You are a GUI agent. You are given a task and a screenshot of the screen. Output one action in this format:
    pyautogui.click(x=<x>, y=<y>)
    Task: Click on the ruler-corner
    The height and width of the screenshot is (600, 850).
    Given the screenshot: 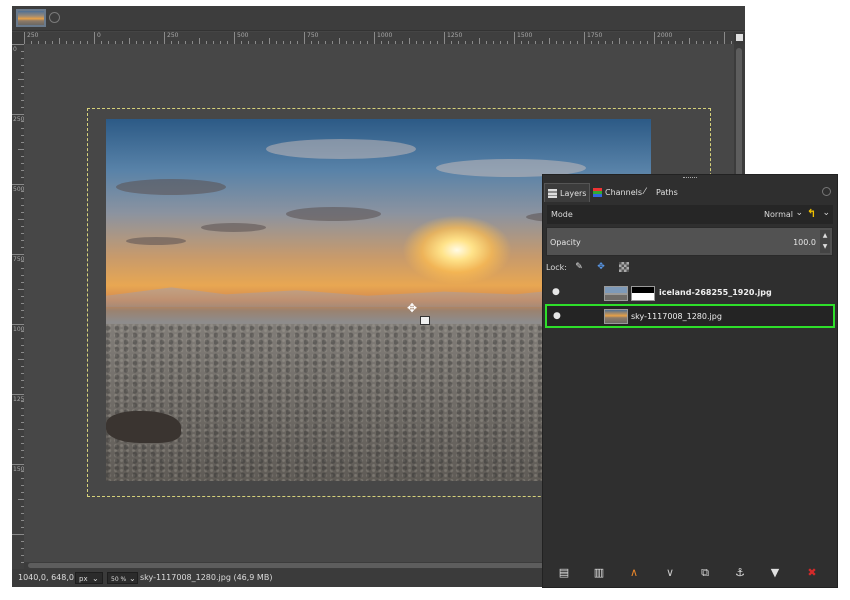 What is the action you would take?
    pyautogui.click(x=18, y=38)
    